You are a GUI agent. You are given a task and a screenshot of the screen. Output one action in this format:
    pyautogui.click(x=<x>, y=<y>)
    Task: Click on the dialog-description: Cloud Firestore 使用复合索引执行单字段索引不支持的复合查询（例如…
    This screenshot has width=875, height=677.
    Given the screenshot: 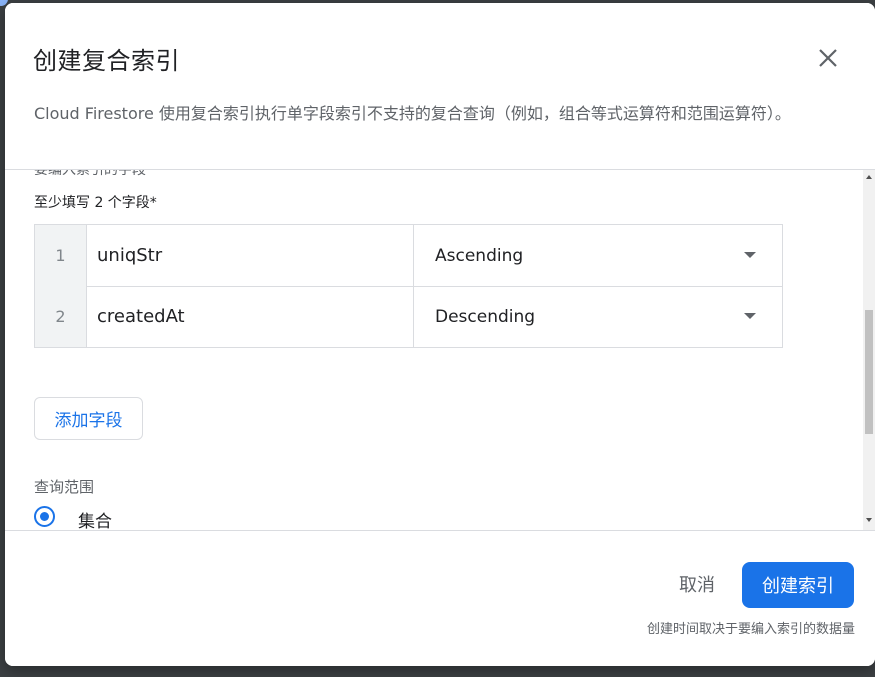 What is the action you would take?
    pyautogui.click(x=412, y=113)
    